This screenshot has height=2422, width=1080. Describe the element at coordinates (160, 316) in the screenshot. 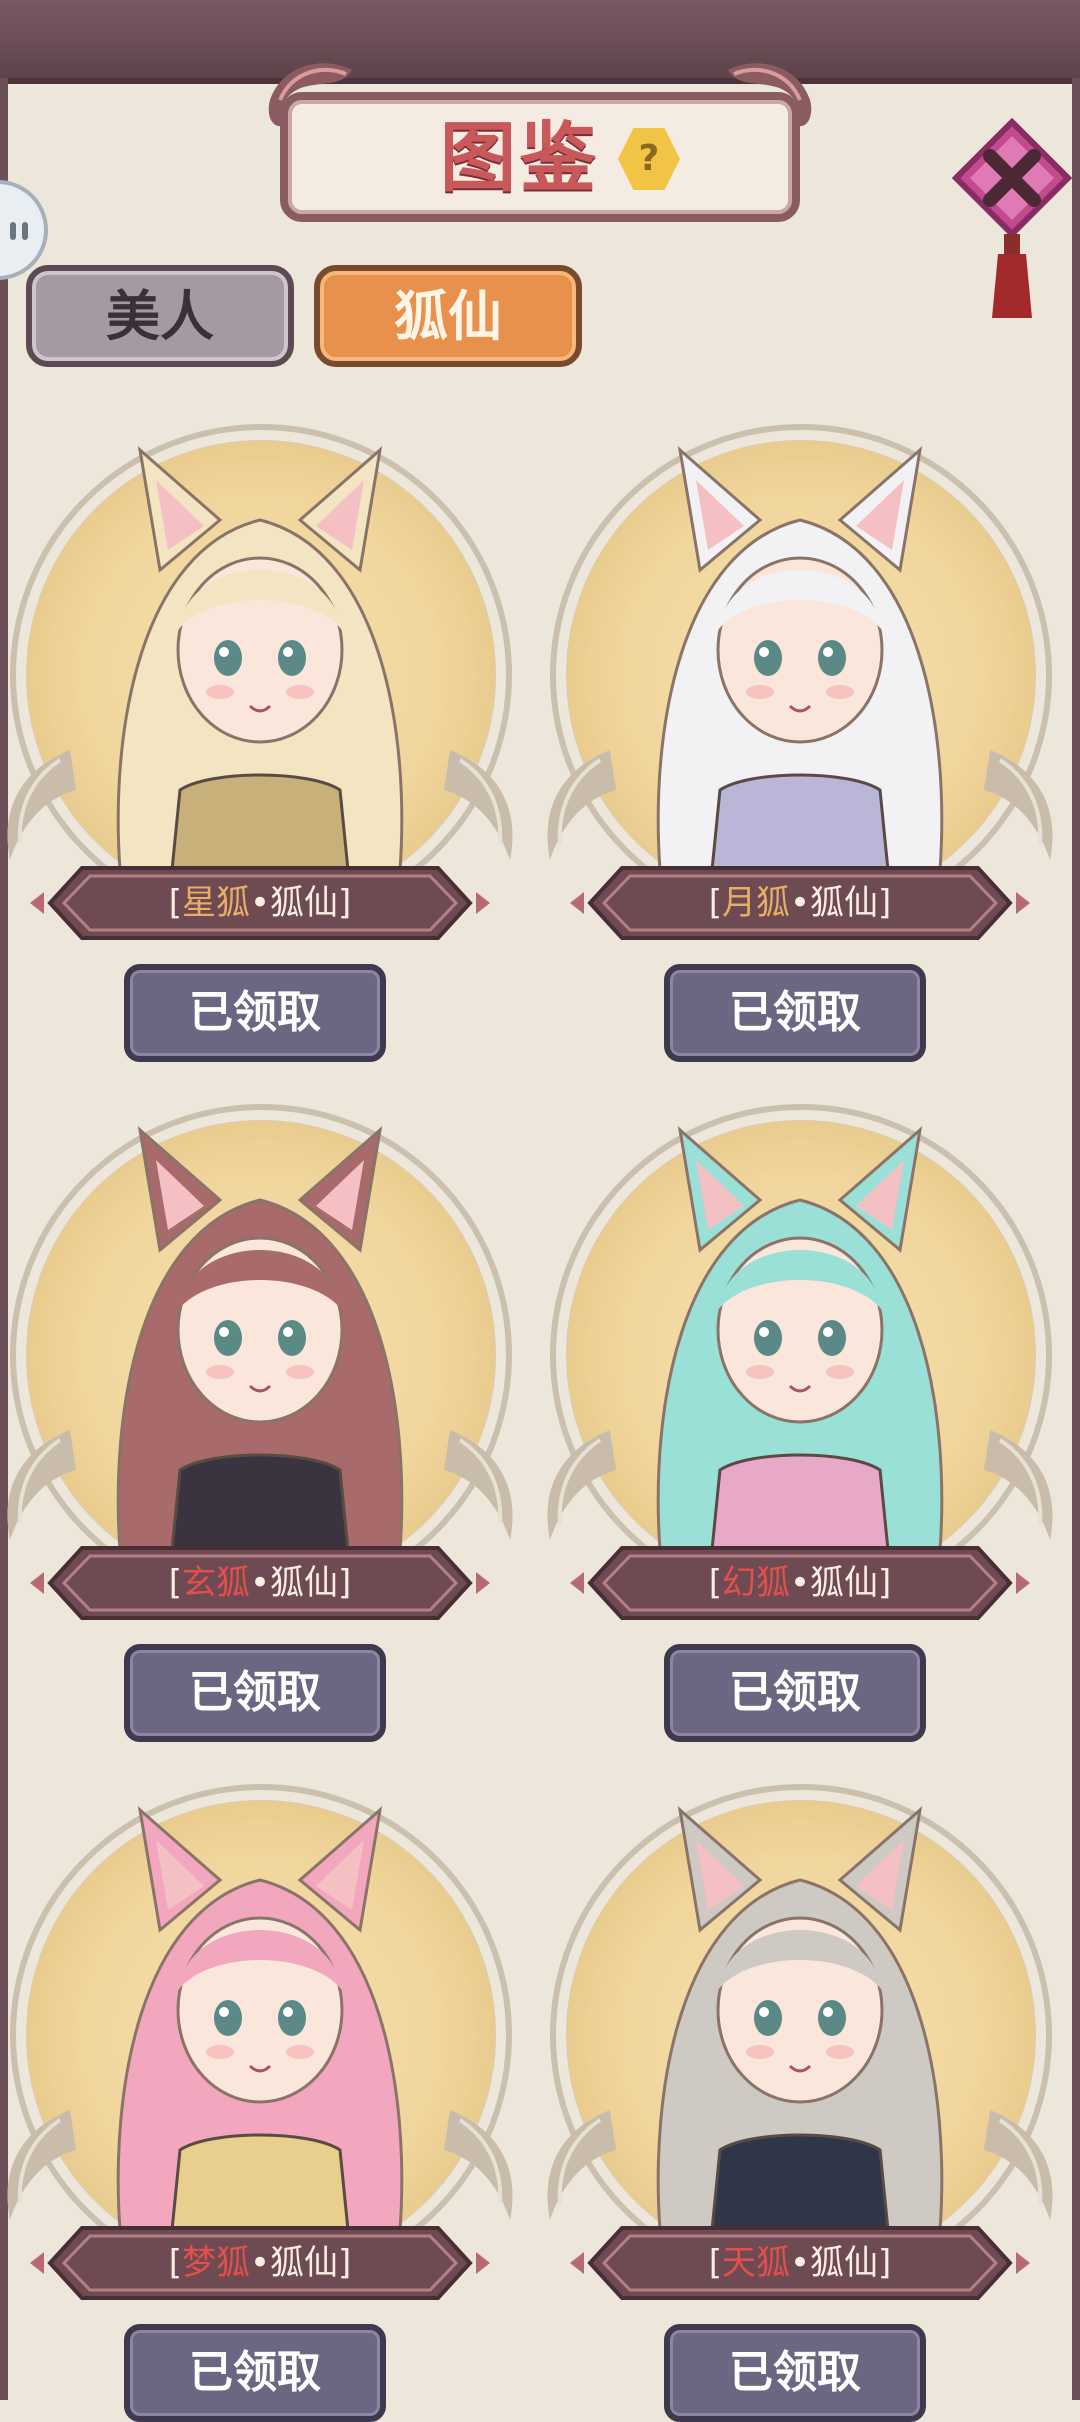

I see `tab-beauty: 美人` at that location.